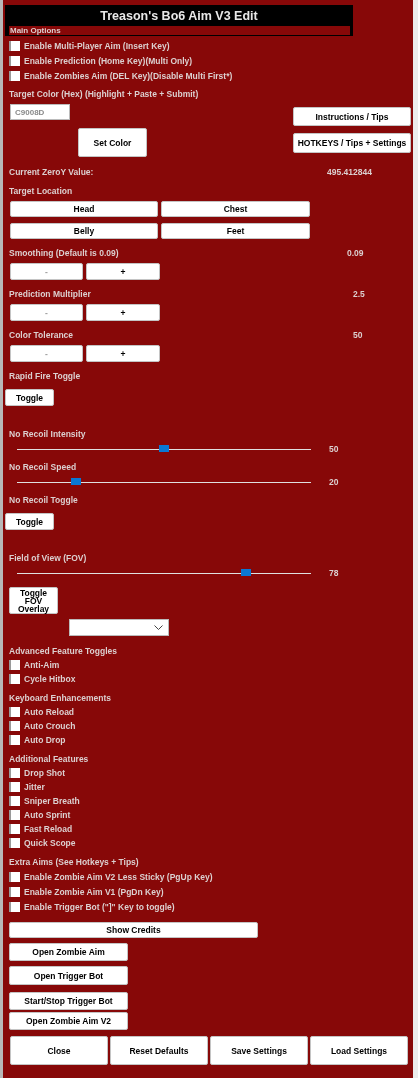 The image size is (418, 1078). Describe the element at coordinates (128, 75) in the screenshot. I see `checkbox-label: Enable Zombies Aim (DEL Key)(Disable Multi First*)` at that location.